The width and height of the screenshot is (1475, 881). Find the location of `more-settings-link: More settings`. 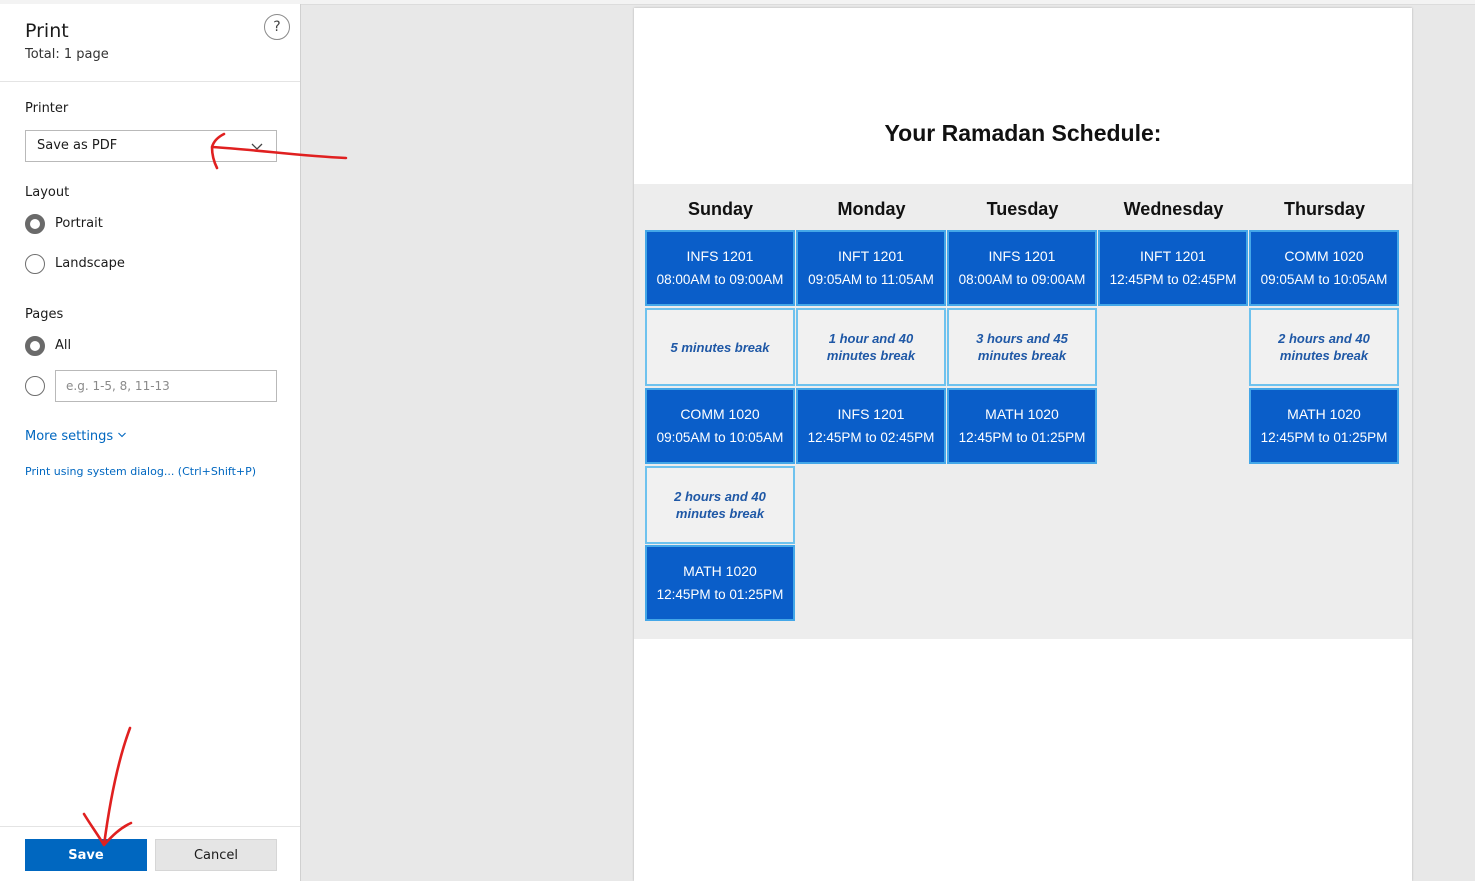

more-settings-link: More settings is located at coordinates (76, 436).